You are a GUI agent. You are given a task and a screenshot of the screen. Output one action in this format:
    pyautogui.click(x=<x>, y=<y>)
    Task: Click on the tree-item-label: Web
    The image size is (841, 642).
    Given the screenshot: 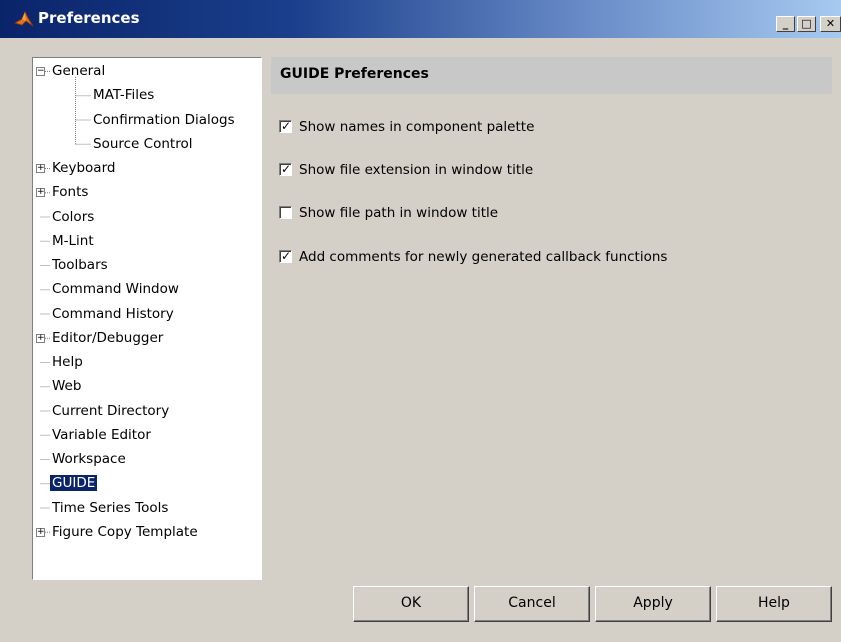 What is the action you would take?
    pyautogui.click(x=67, y=386)
    